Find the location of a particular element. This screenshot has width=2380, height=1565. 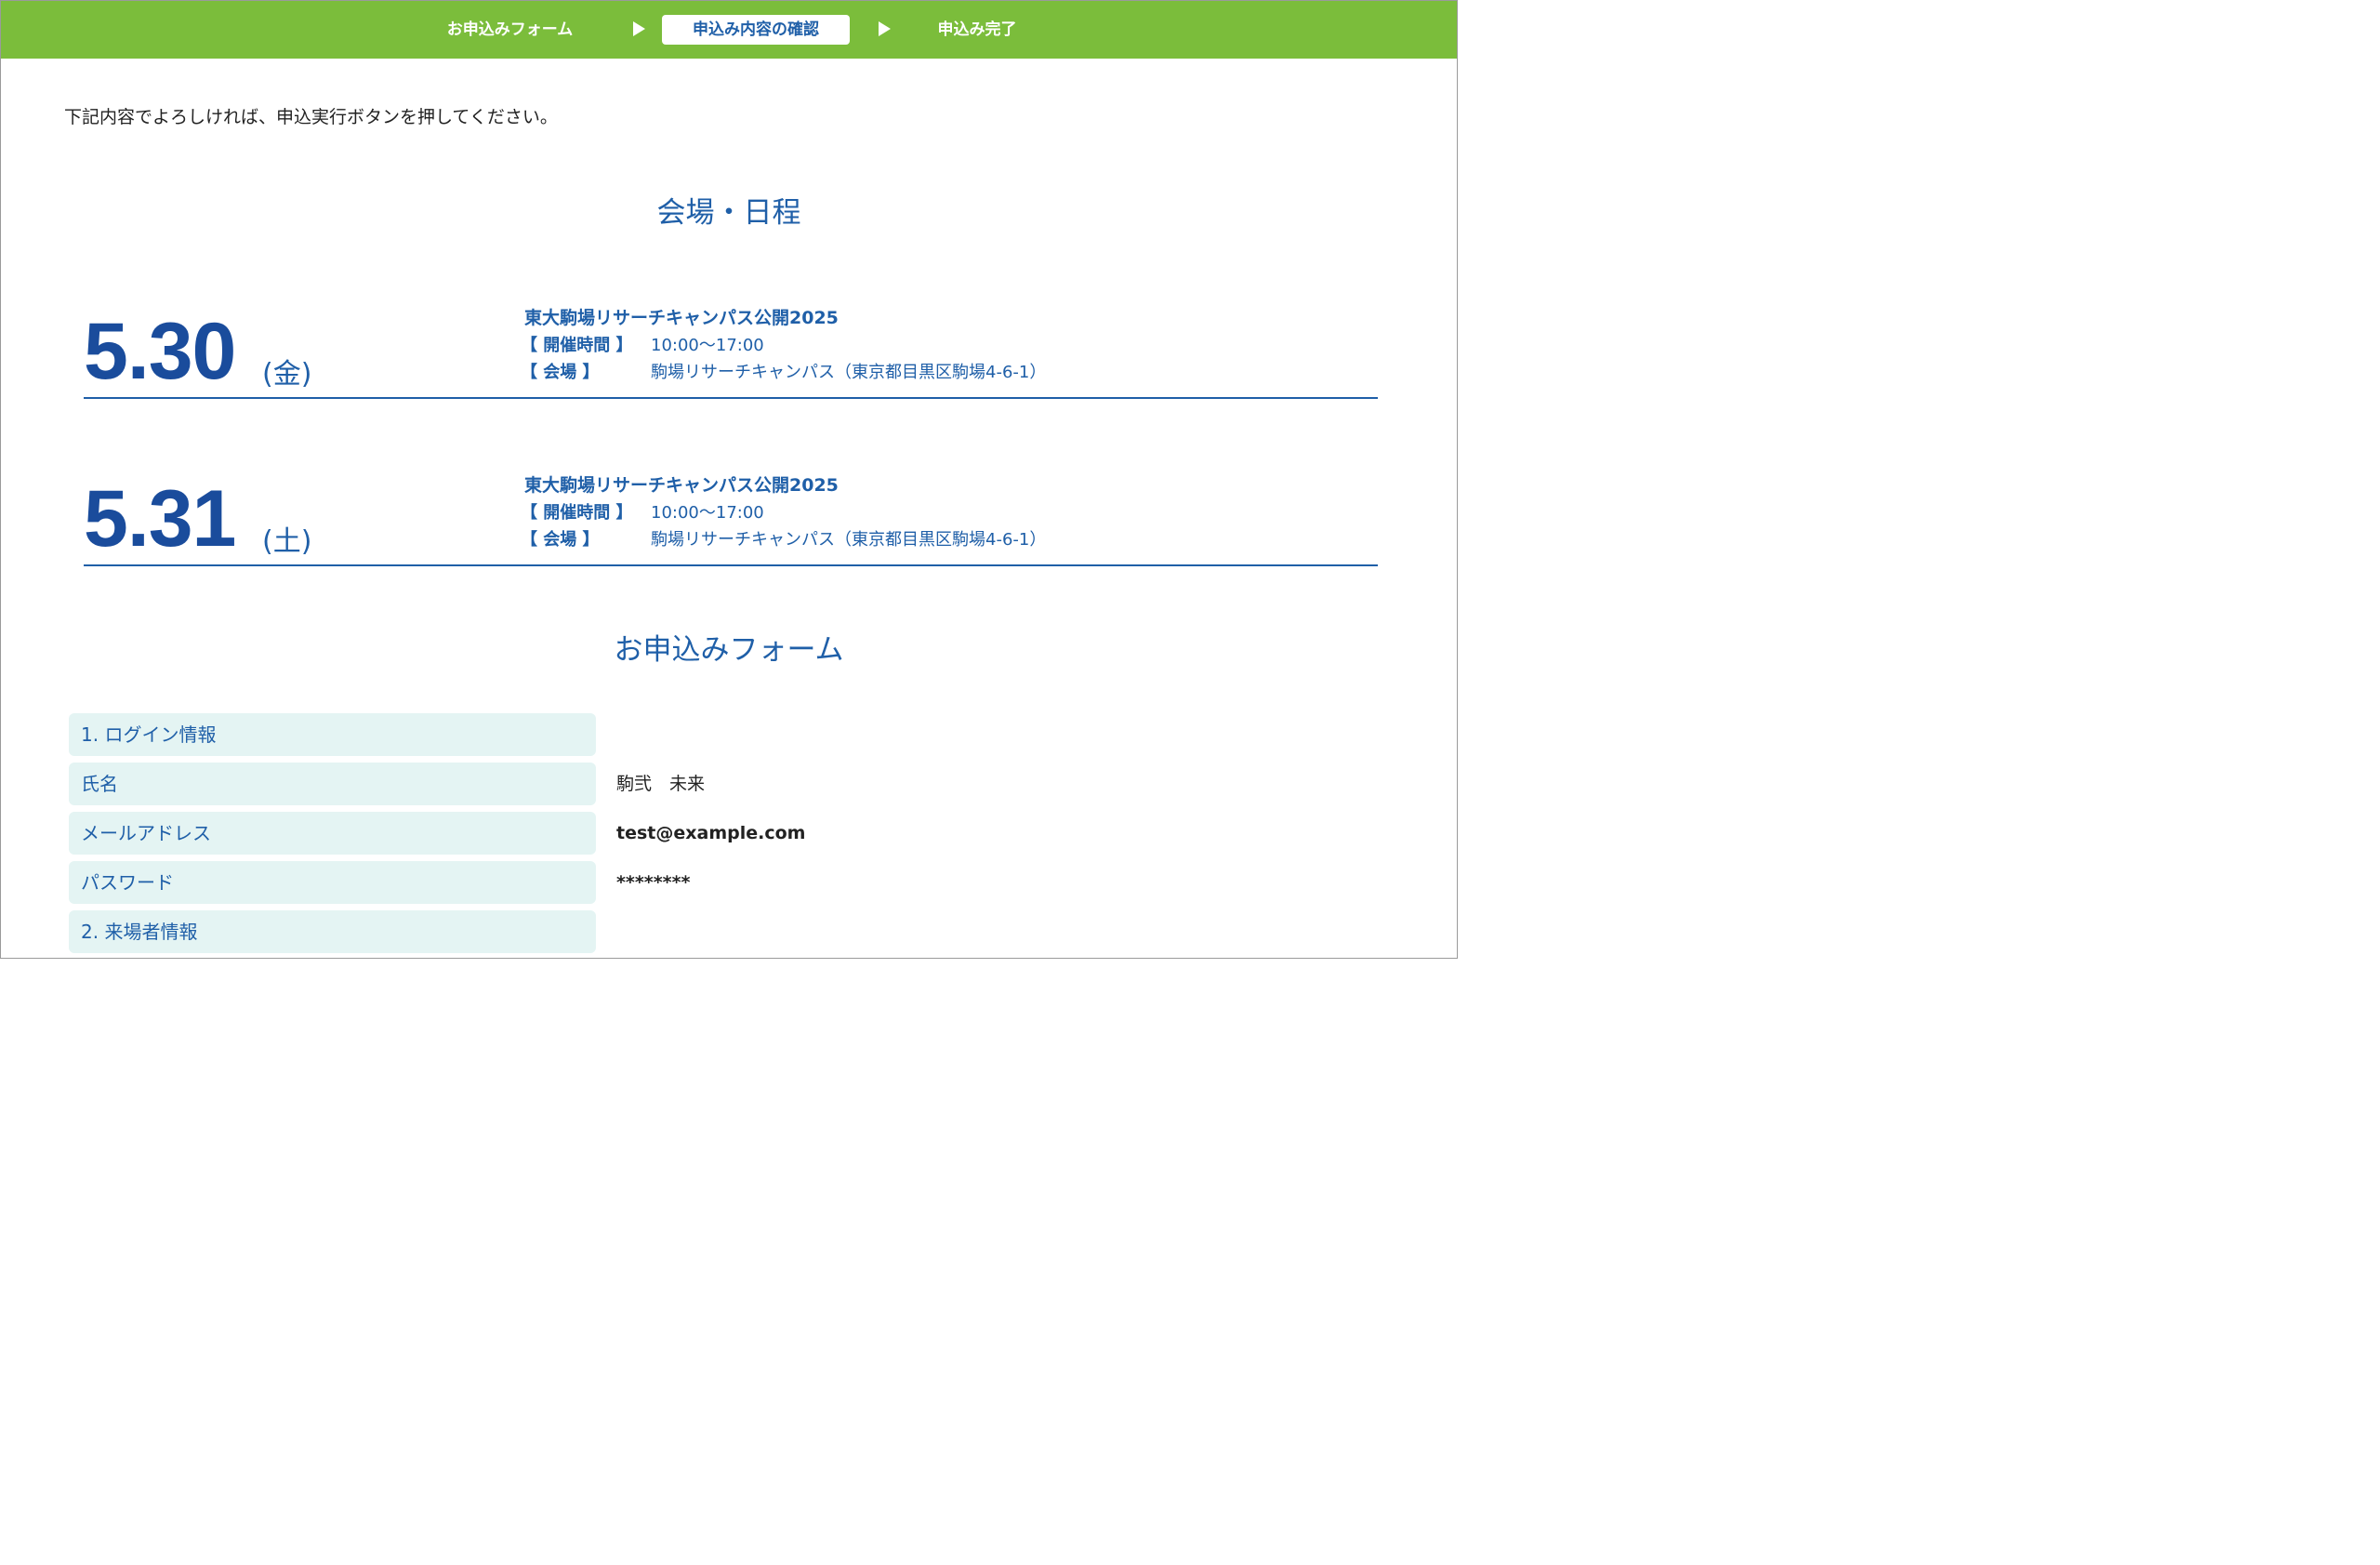

event-date: 5.31 is located at coordinates (160, 519).